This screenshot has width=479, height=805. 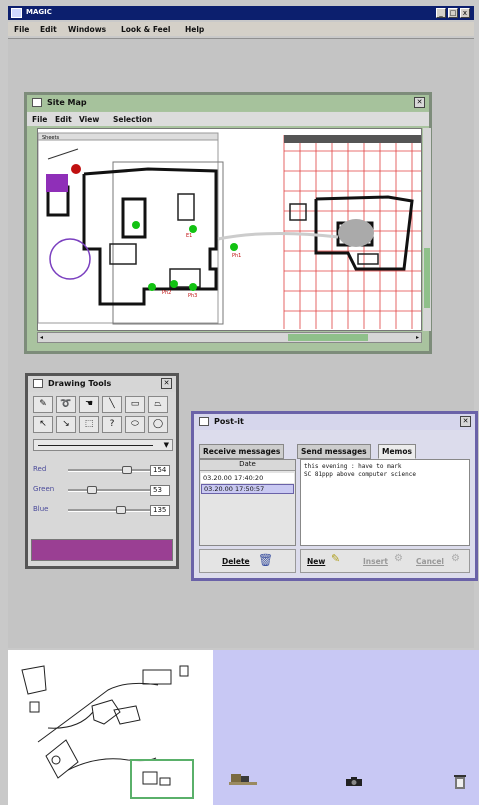 What do you see at coordinates (194, 29) in the screenshot?
I see `menu-help: Help` at bounding box center [194, 29].